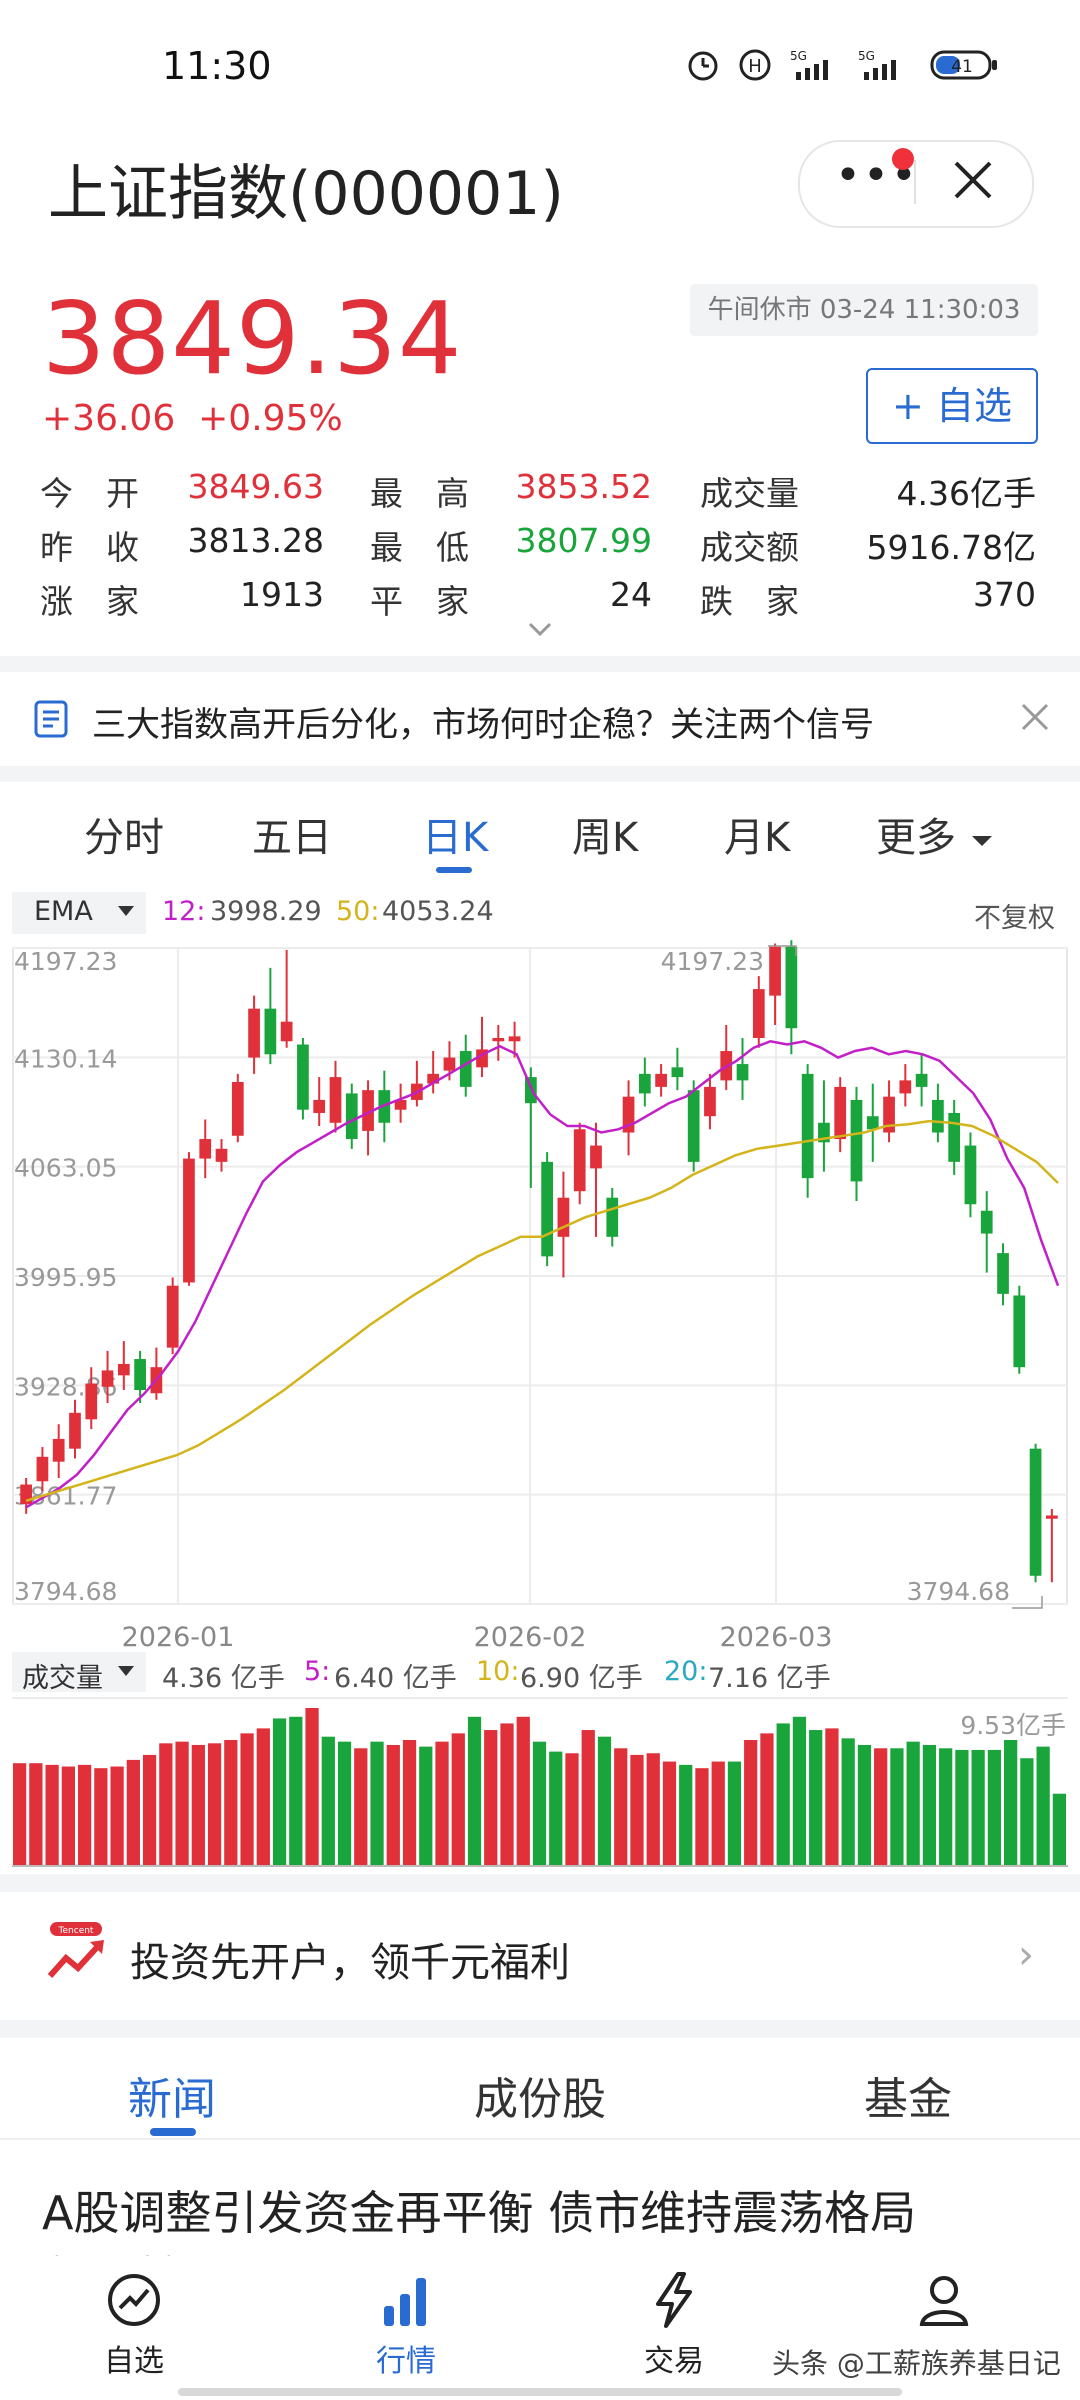 The image size is (1080, 2400). Describe the element at coordinates (255, 540) in the screenshot. I see `stat-value: 3813.28` at that location.